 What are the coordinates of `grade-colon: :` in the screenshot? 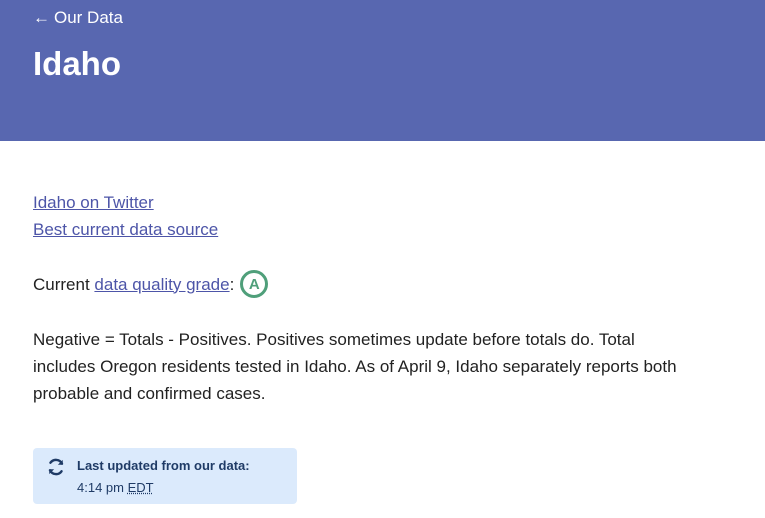 It's located at (232, 284).